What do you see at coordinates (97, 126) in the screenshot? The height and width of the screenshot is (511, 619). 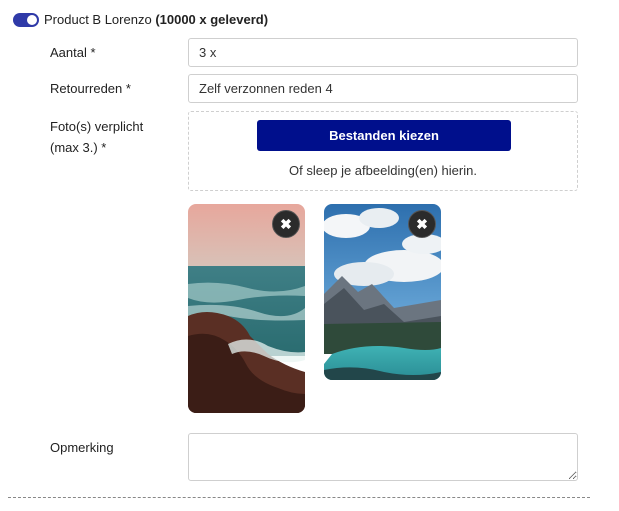 I see `photos-label-line1: Foto(s) verplicht` at bounding box center [97, 126].